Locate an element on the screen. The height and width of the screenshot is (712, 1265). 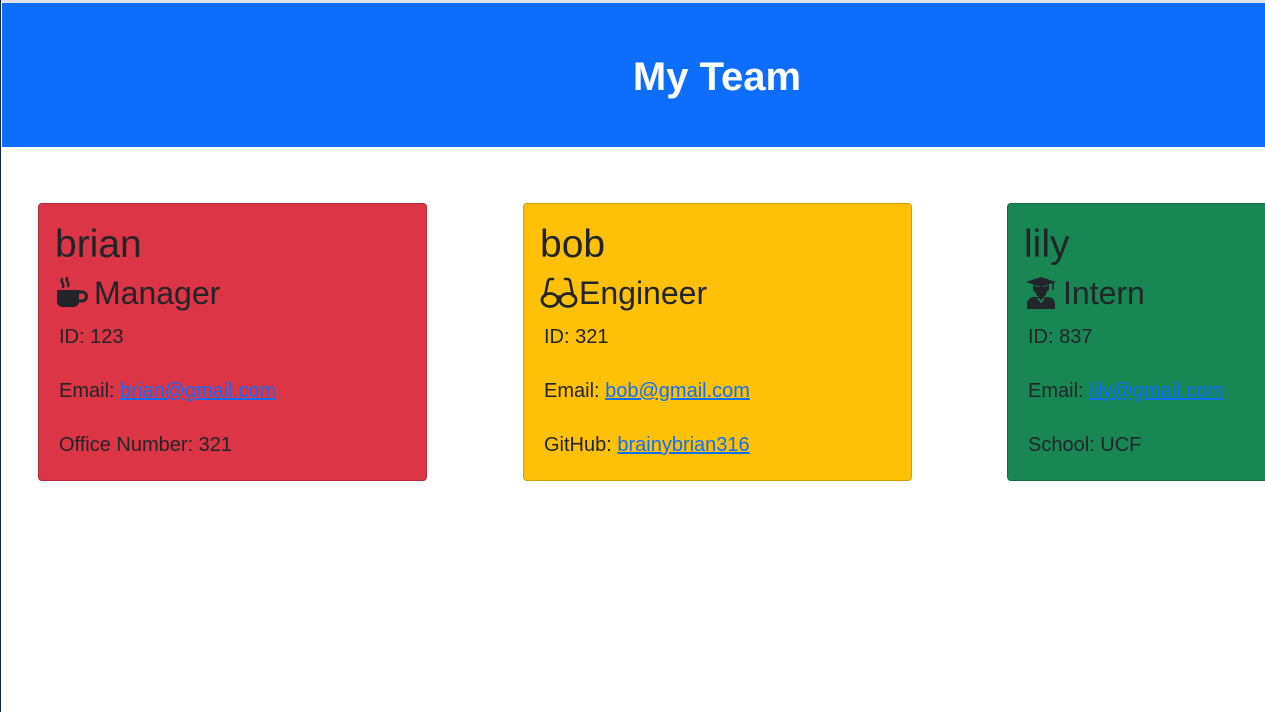
employee-role: Engineer is located at coordinates (623, 293).